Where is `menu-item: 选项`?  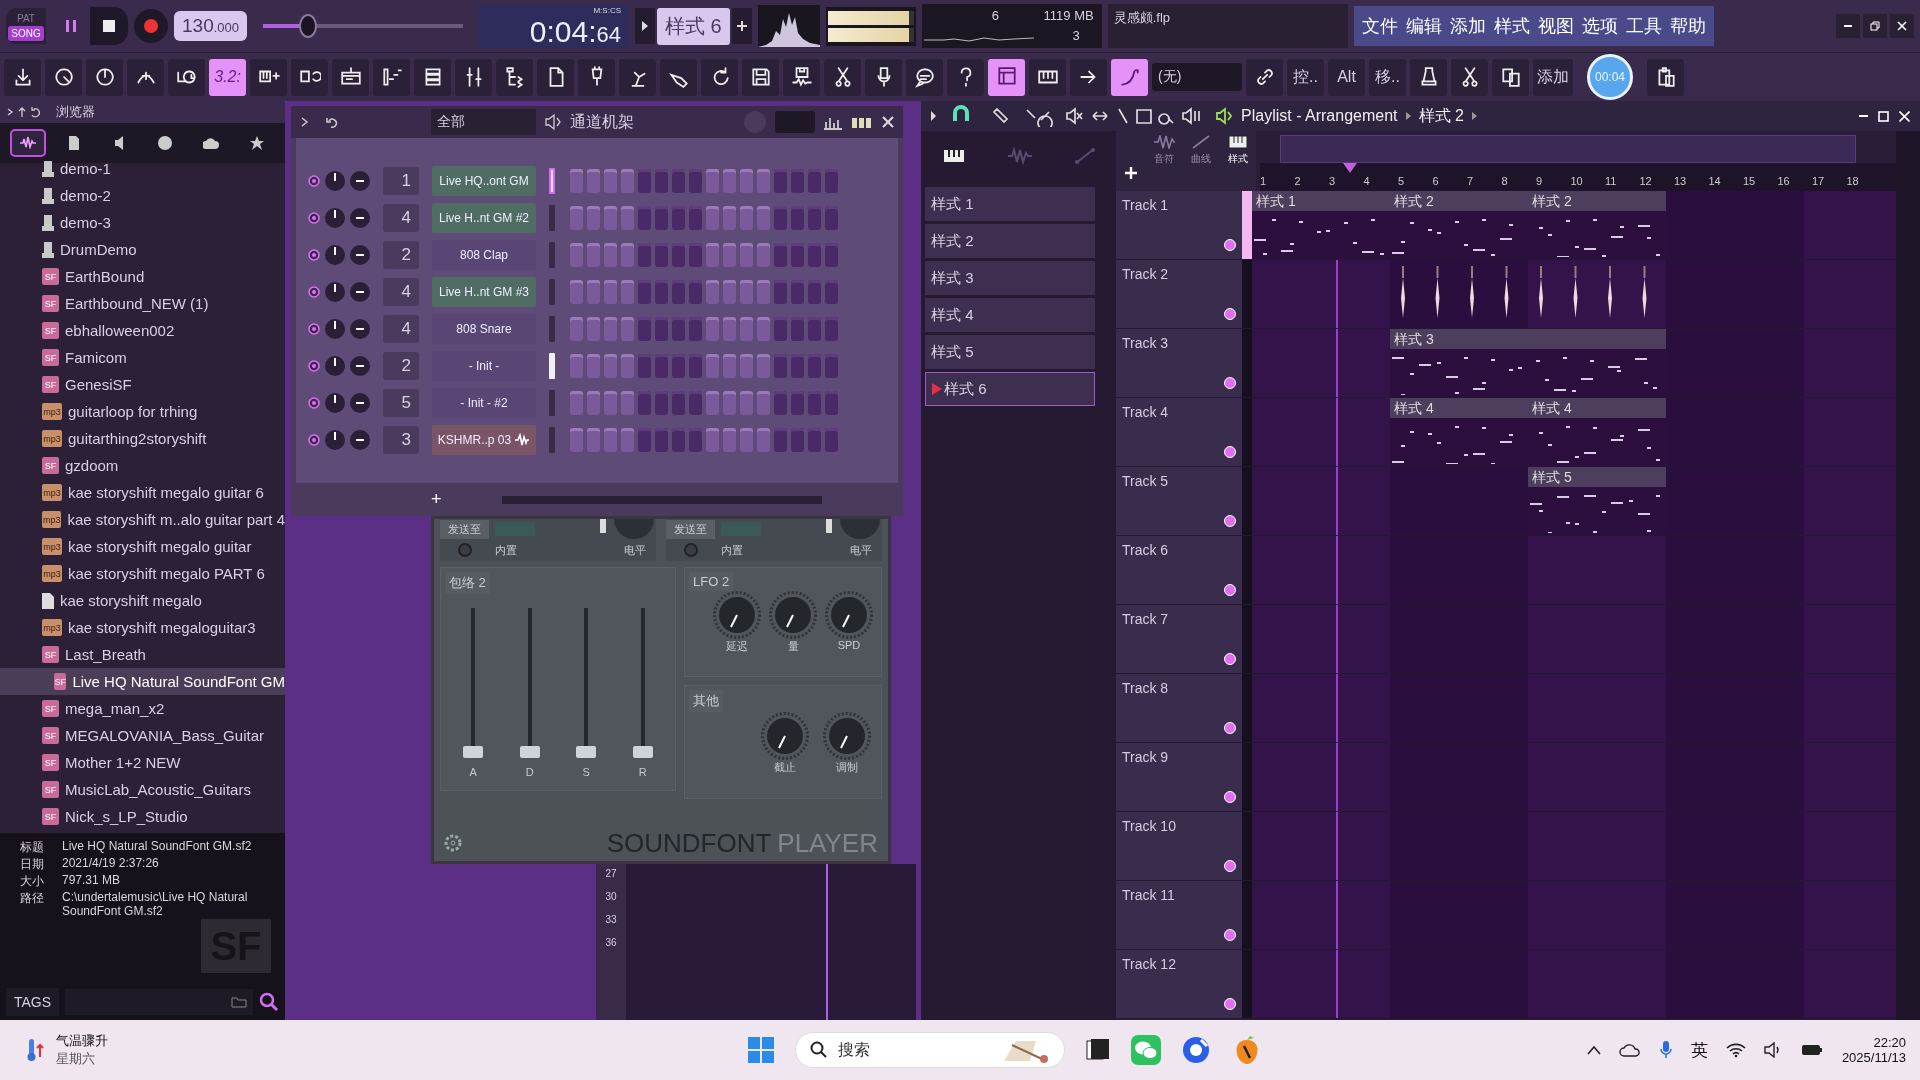
menu-item: 选项 is located at coordinates (1599, 26).